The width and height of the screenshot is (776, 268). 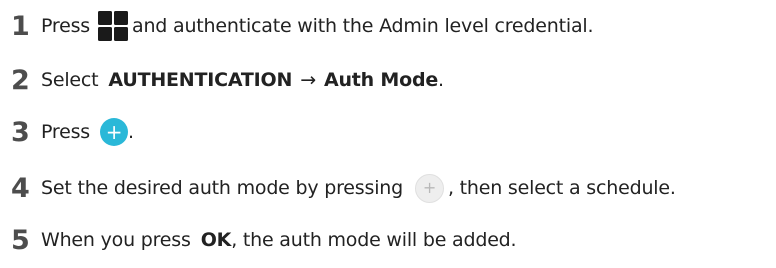 I want to click on plus-circle-icon: +, so click(x=114, y=132).